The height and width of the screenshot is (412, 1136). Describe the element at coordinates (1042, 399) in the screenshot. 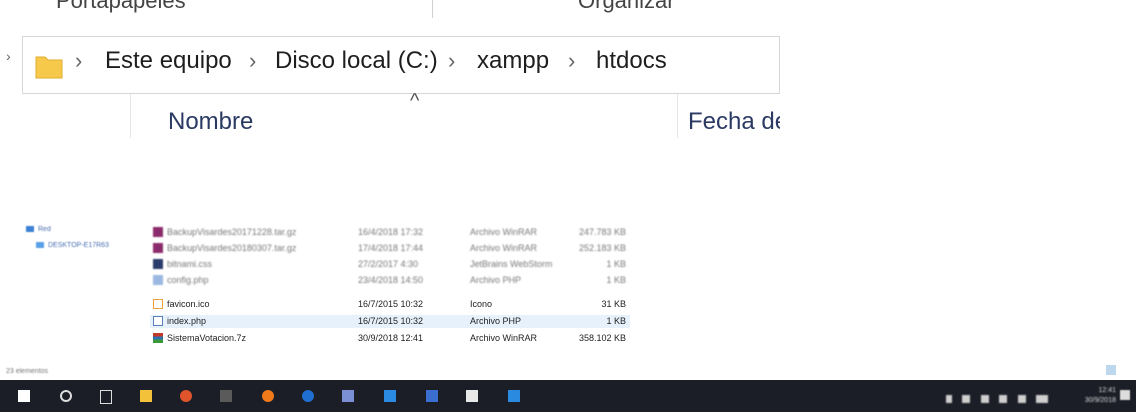

I see `language-icon` at that location.